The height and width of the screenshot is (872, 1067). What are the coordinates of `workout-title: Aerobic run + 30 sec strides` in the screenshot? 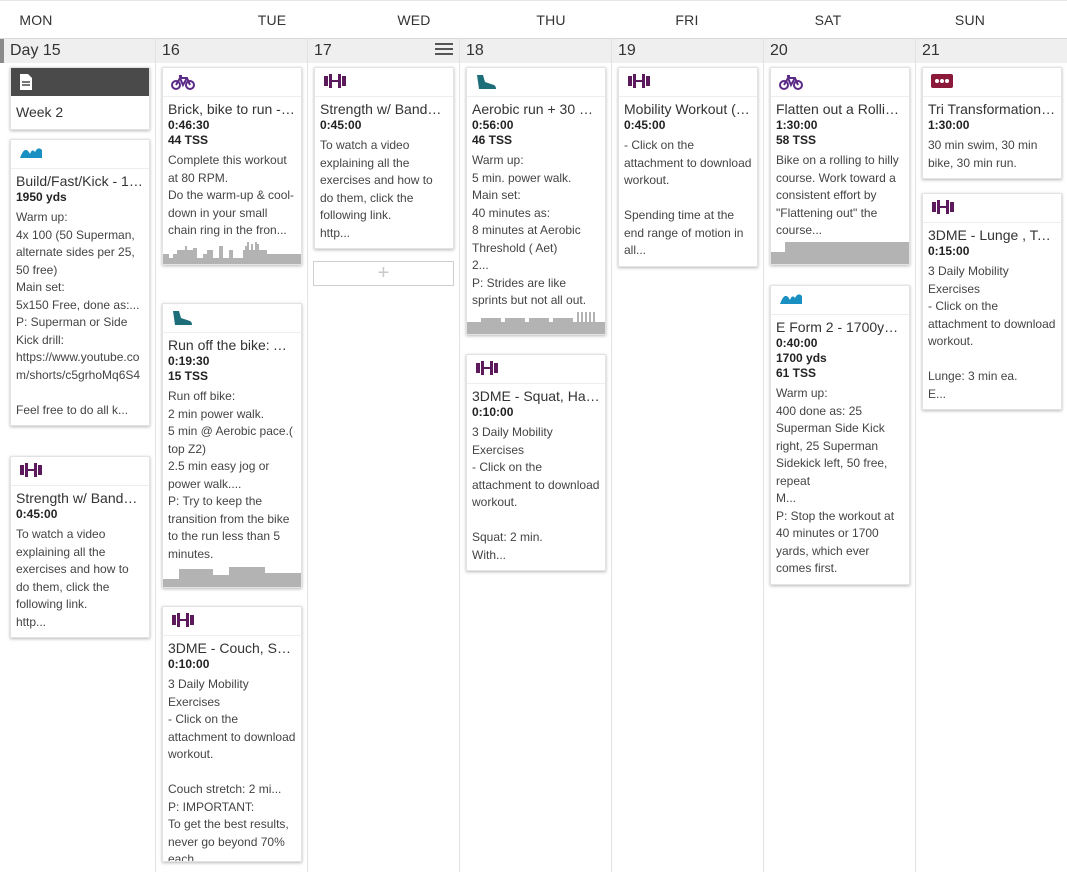 It's located at (538, 109).